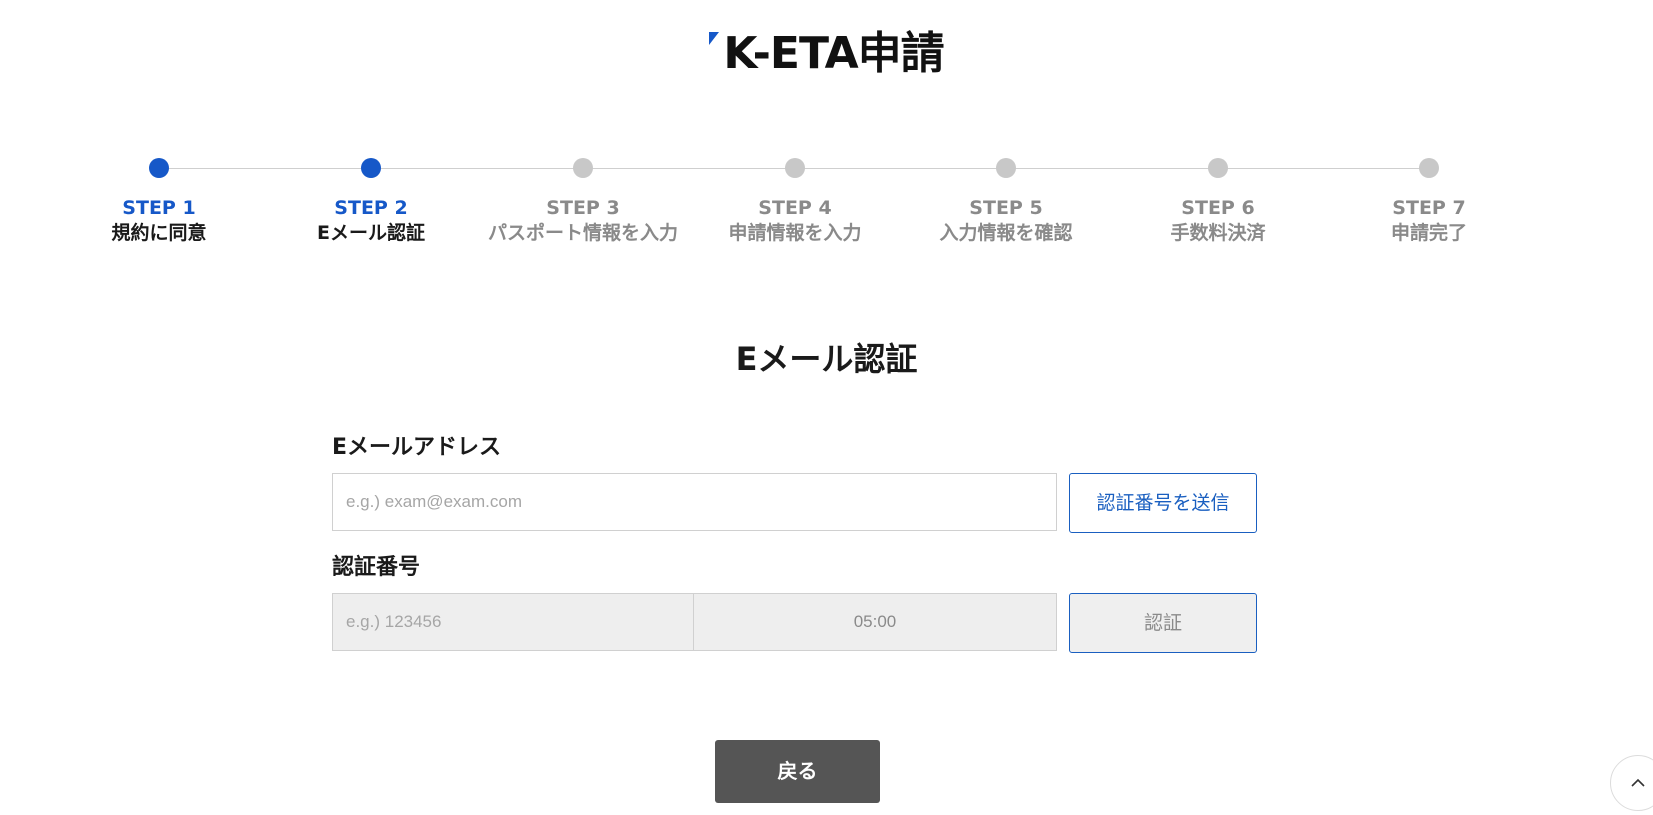  I want to click on logo-link: K-ETA申請, so click(827, 54).